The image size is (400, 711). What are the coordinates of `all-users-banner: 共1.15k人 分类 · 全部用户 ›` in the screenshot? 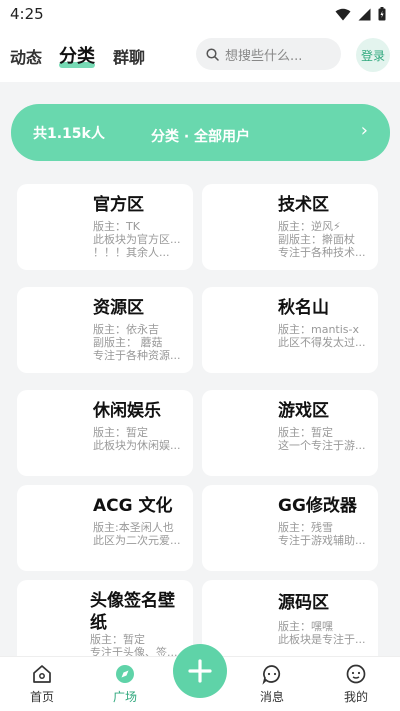 It's located at (200, 132).